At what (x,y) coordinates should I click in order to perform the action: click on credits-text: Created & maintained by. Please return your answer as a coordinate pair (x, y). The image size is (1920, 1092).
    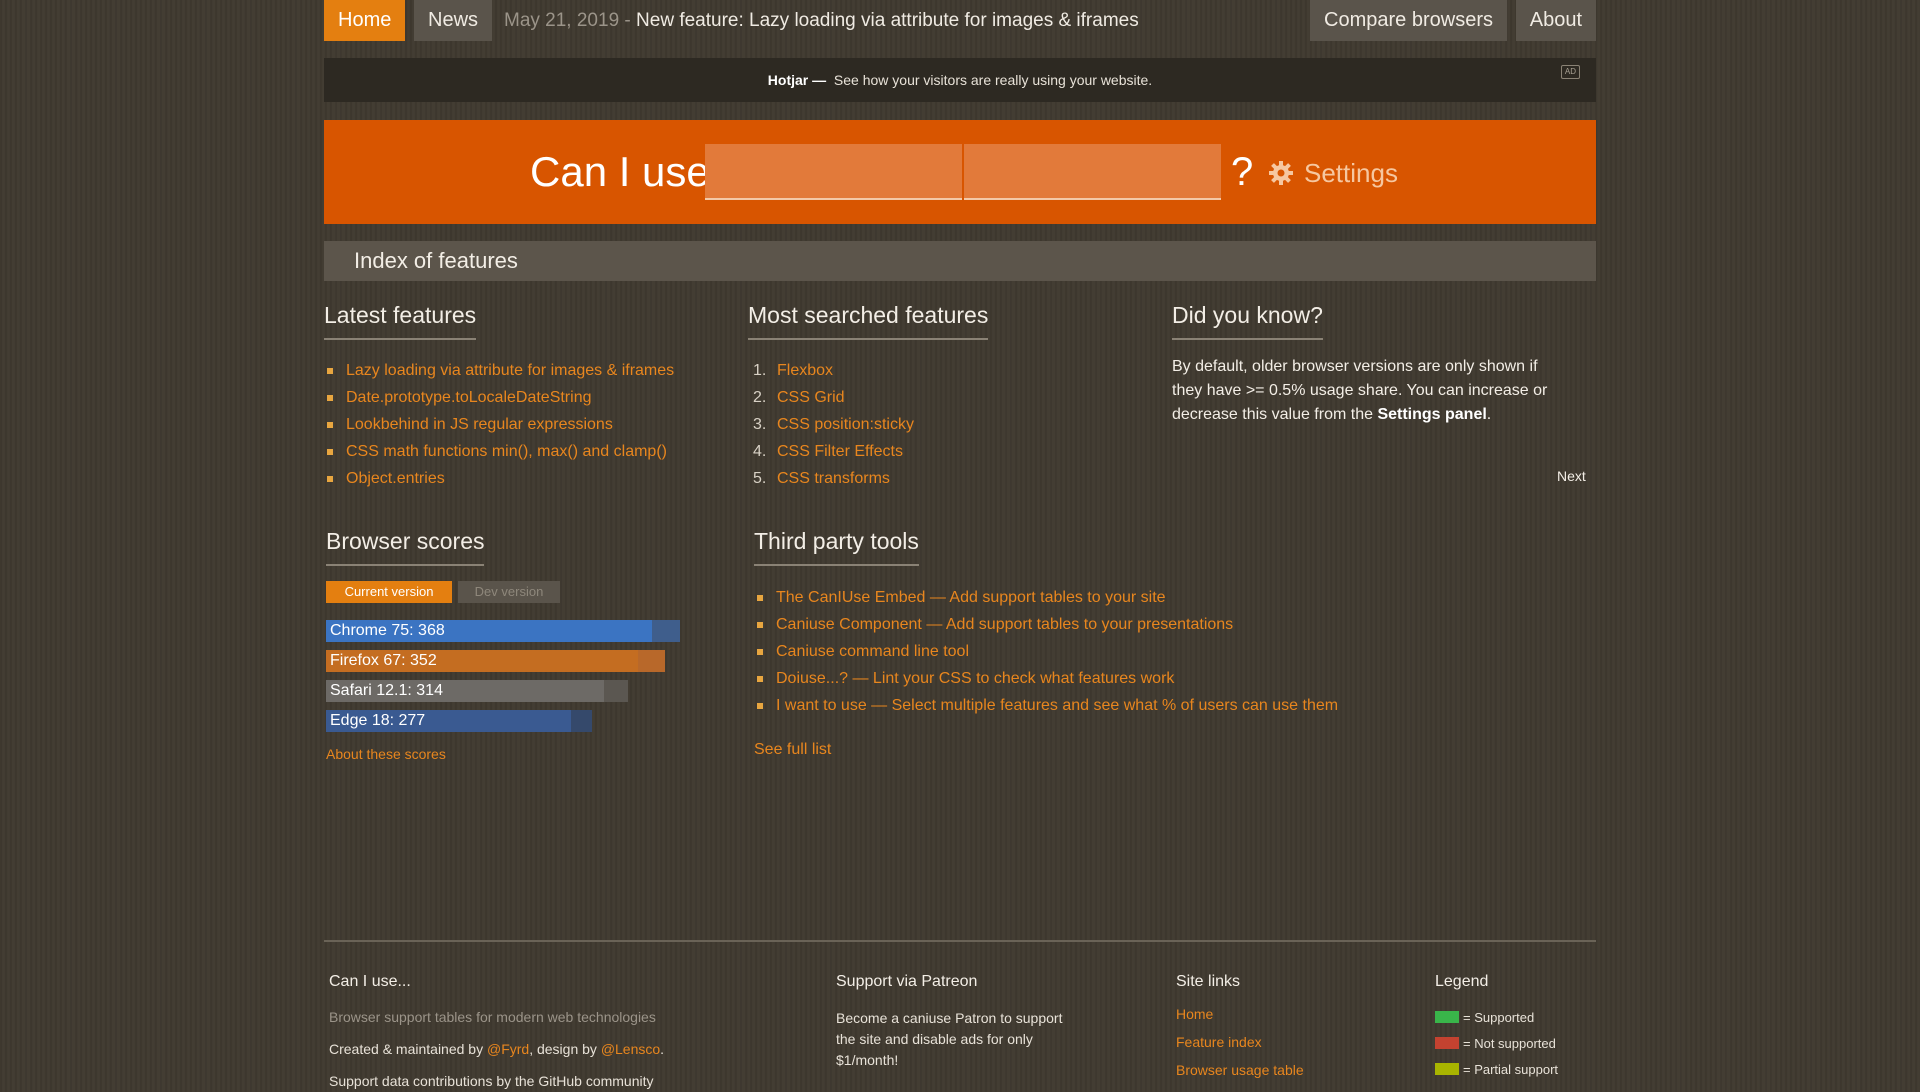
    Looking at the image, I should click on (408, 1049).